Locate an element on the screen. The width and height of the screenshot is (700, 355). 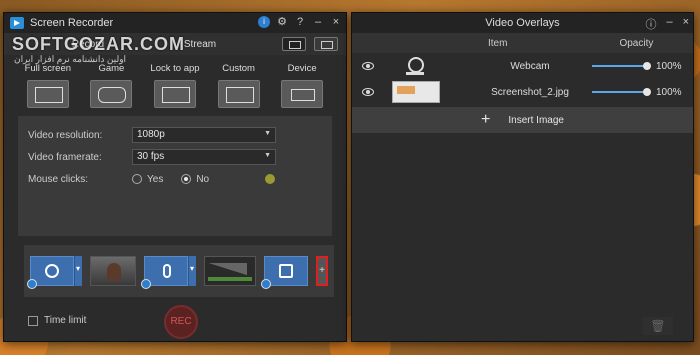
watermark-logo: SOFTGOZAR.COM is located at coordinates (98, 44).